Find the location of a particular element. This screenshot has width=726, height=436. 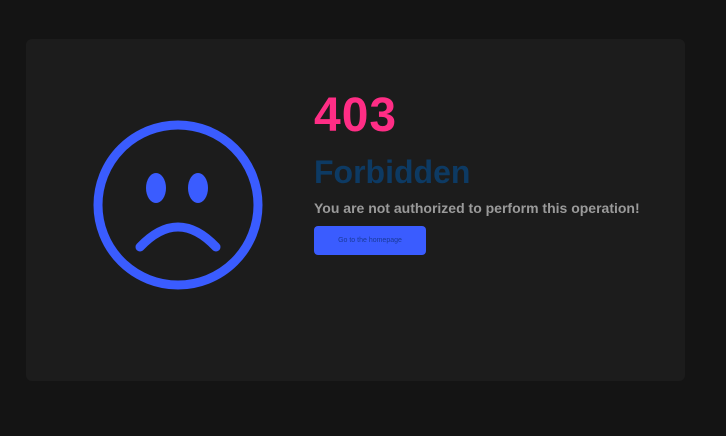

sad-face-icon is located at coordinates (178, 205).